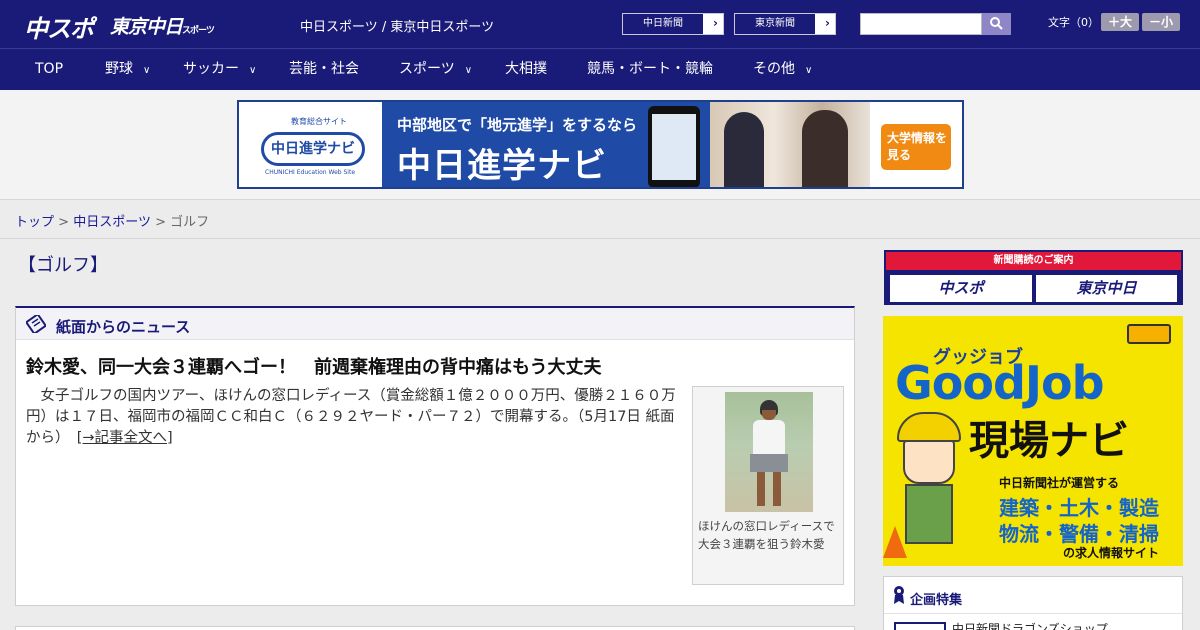 The image size is (1200, 630). I want to click on nav-item-entertainment: 芸能・社会, so click(324, 69).